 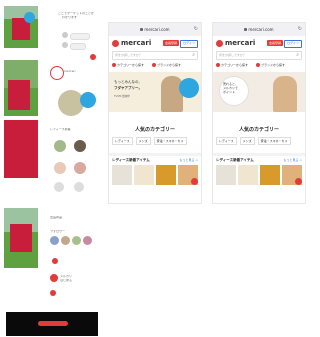 What do you see at coordinates (57, 73) in the screenshot?
I see `profile-badge-icon` at bounding box center [57, 73].